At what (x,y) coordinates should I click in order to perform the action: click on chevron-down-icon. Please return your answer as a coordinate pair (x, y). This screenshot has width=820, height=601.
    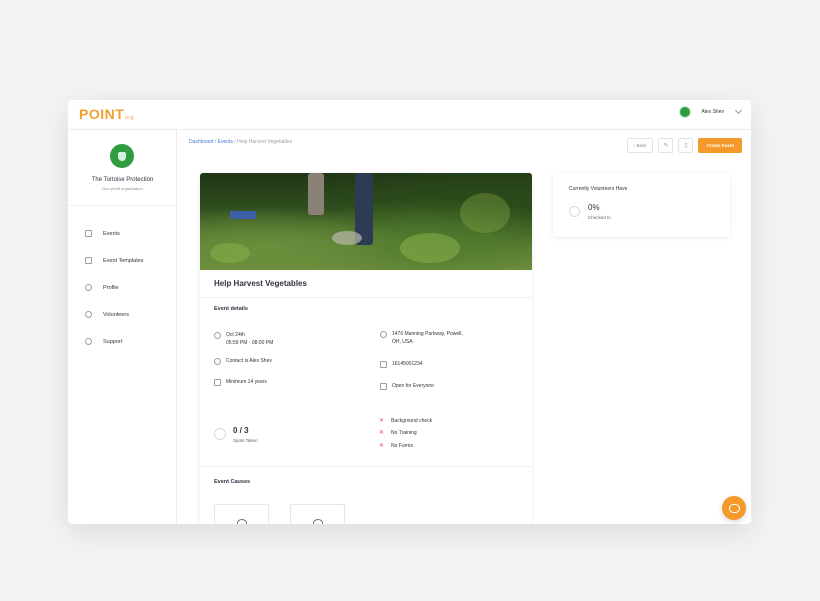
    Looking at the image, I should click on (738, 110).